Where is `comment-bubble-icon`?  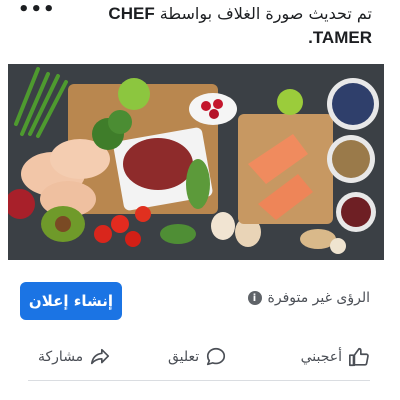
comment-bubble-icon is located at coordinates (216, 356).